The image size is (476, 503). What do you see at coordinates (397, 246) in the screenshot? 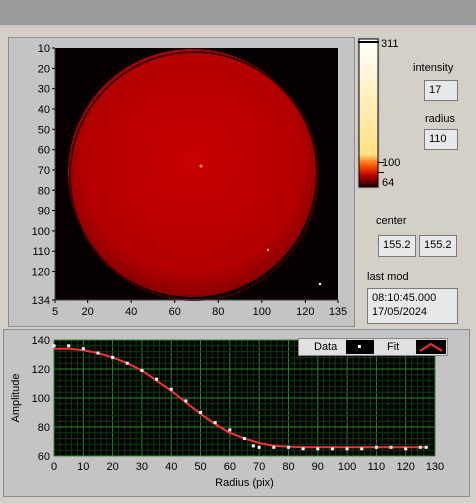
I see `center-x-field: 155.2` at bounding box center [397, 246].